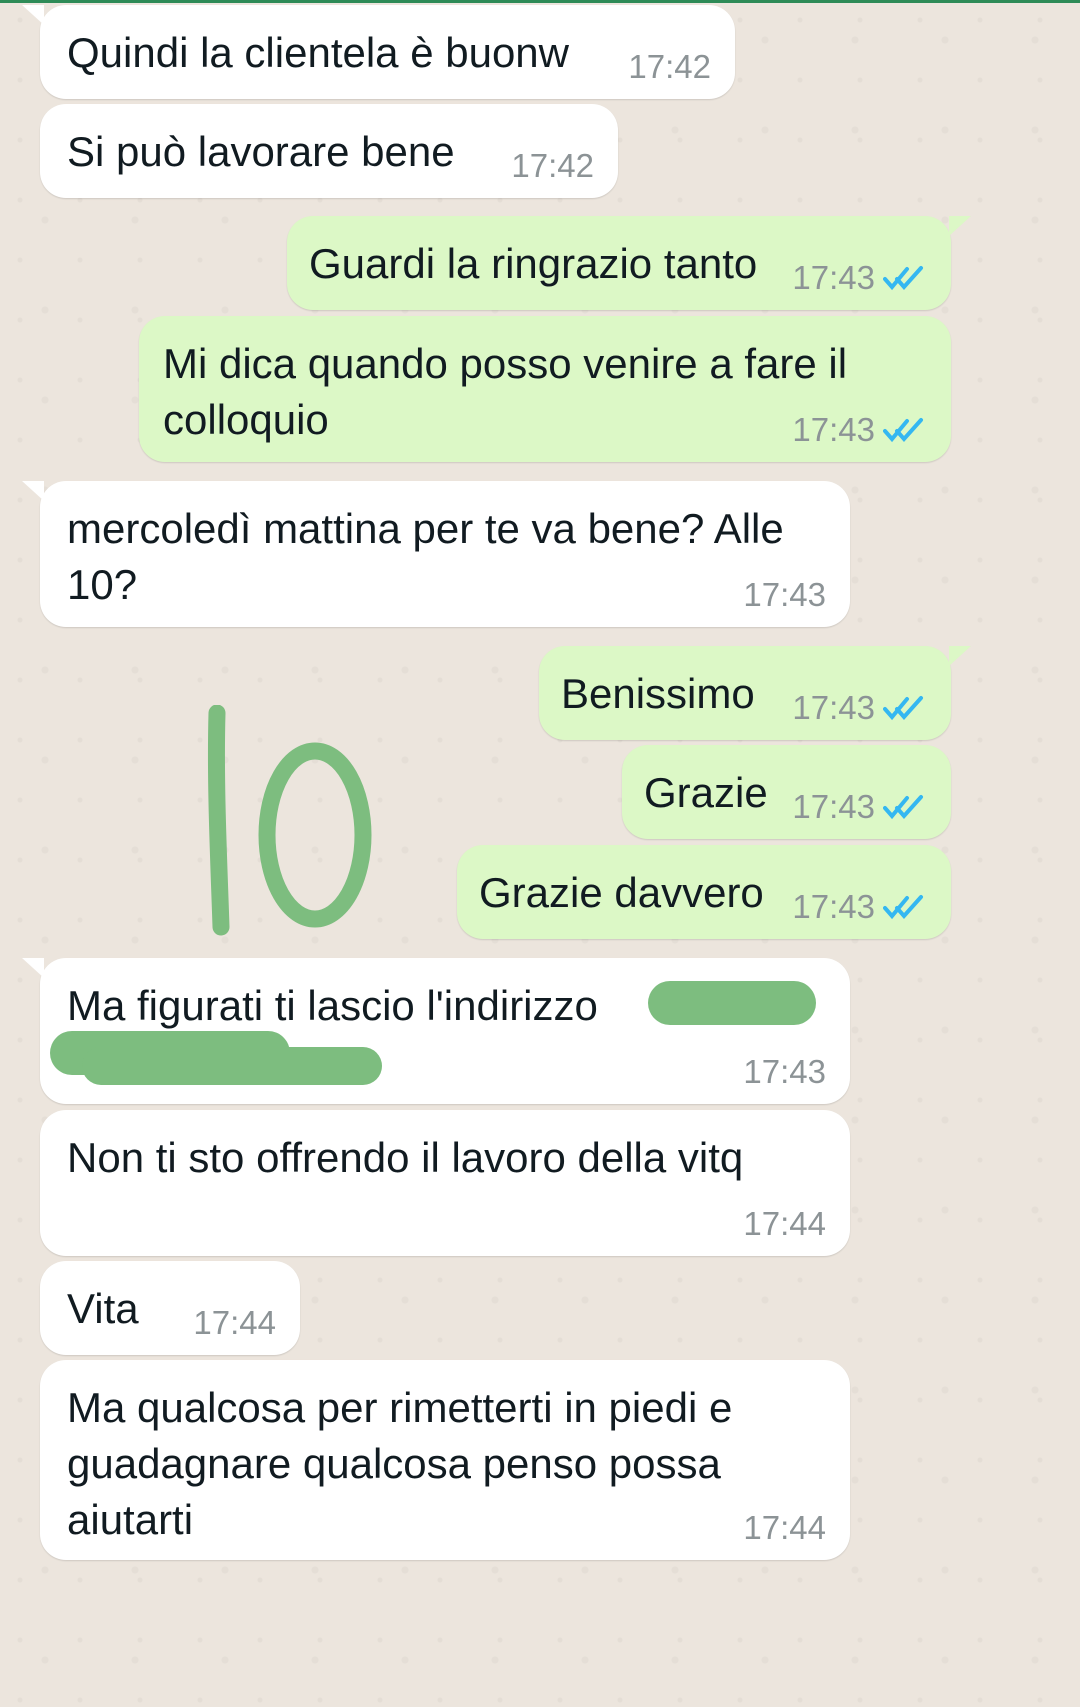 The width and height of the screenshot is (1080, 1707). I want to click on outgoing-message: Guardi la ringrazio tanto 17:43, so click(629, 263).